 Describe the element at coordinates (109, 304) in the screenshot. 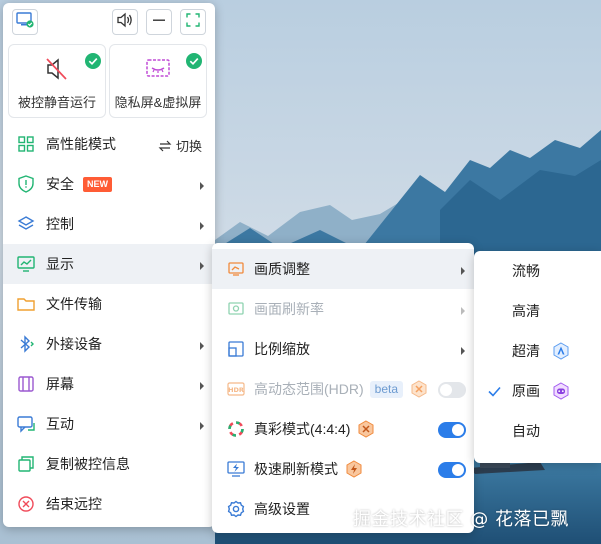

I see `menu-item-file-transfer: 文件传输` at that location.